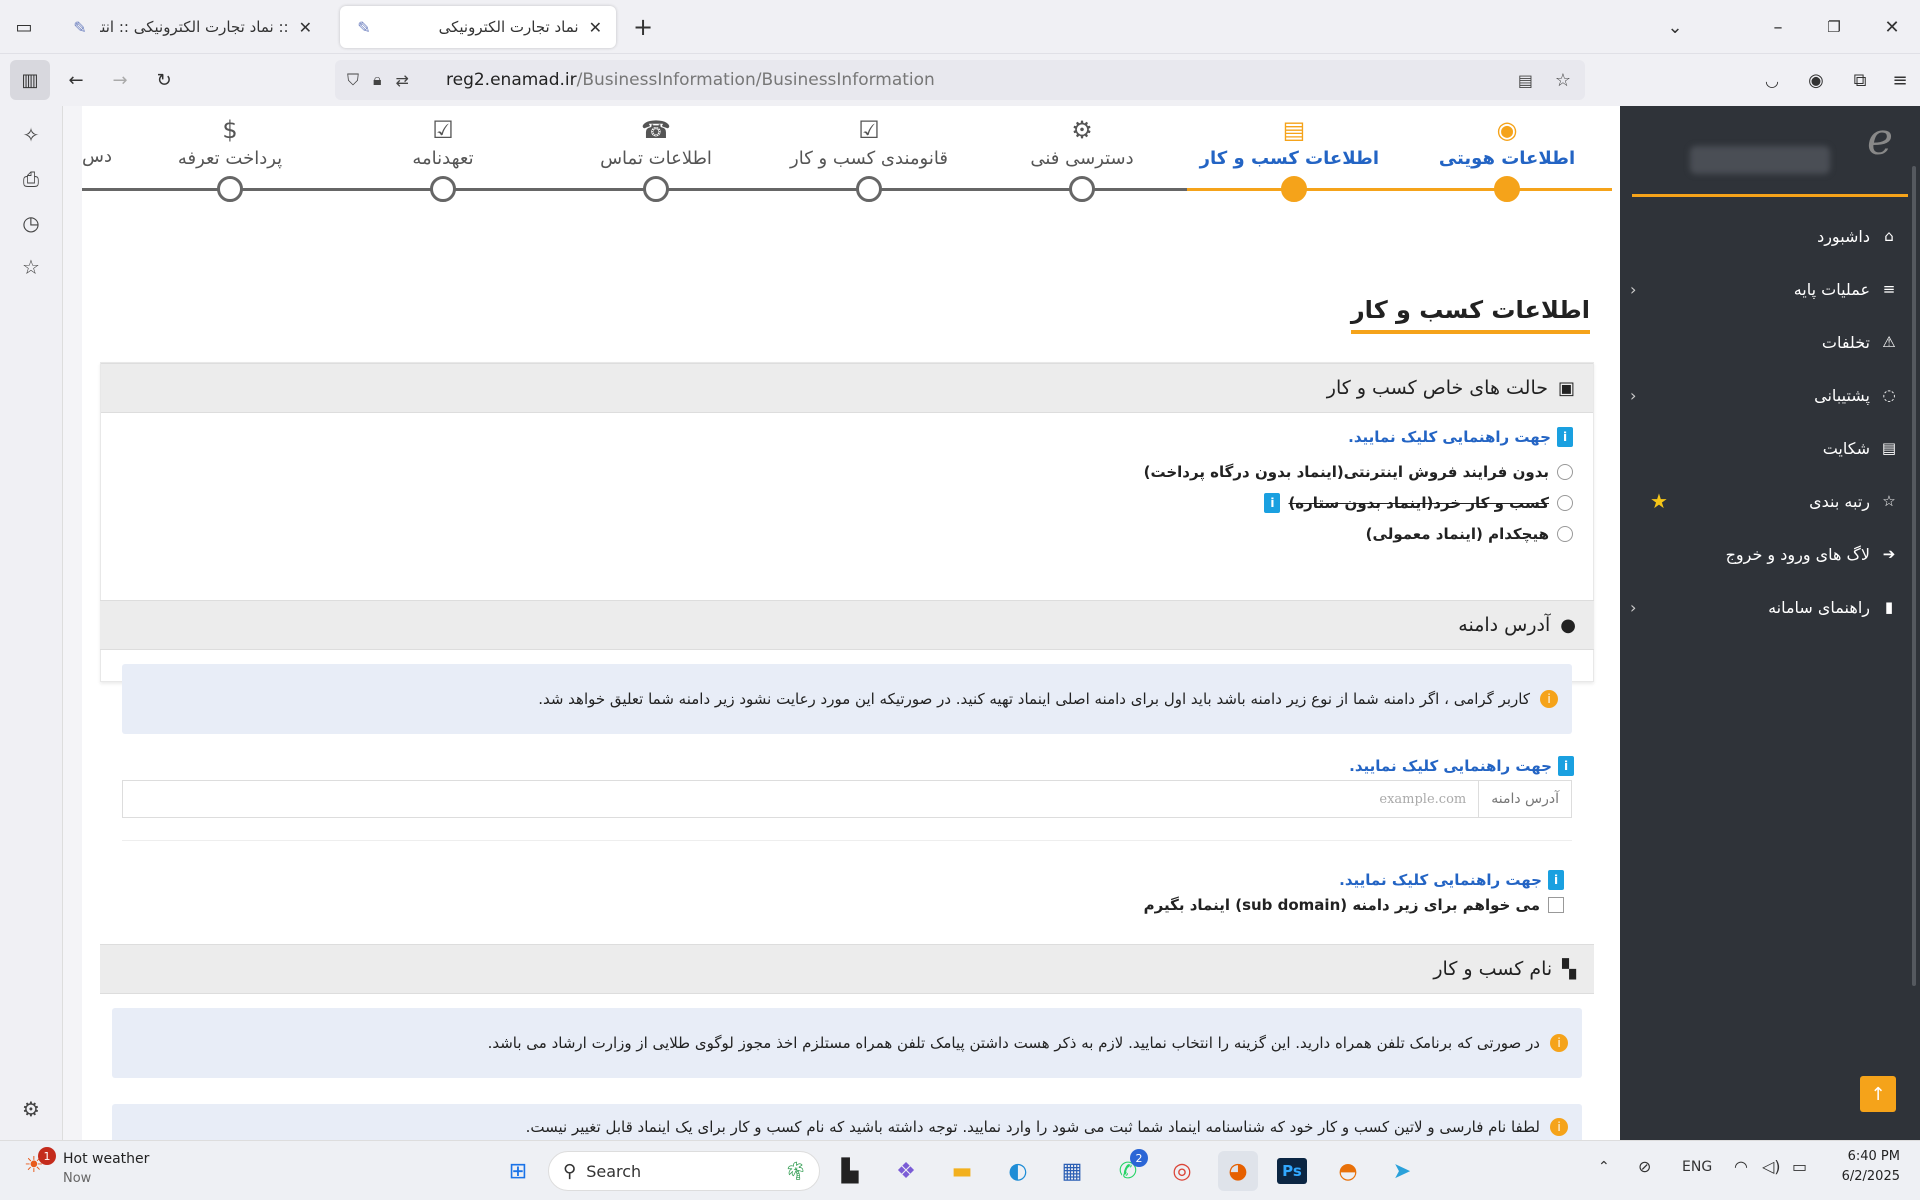 Image resolution: width=1920 pixels, height=1200 pixels. What do you see at coordinates (1797, 554) in the screenshot?
I see `sidebar-item-label: لاگ های ورود و خروج` at bounding box center [1797, 554].